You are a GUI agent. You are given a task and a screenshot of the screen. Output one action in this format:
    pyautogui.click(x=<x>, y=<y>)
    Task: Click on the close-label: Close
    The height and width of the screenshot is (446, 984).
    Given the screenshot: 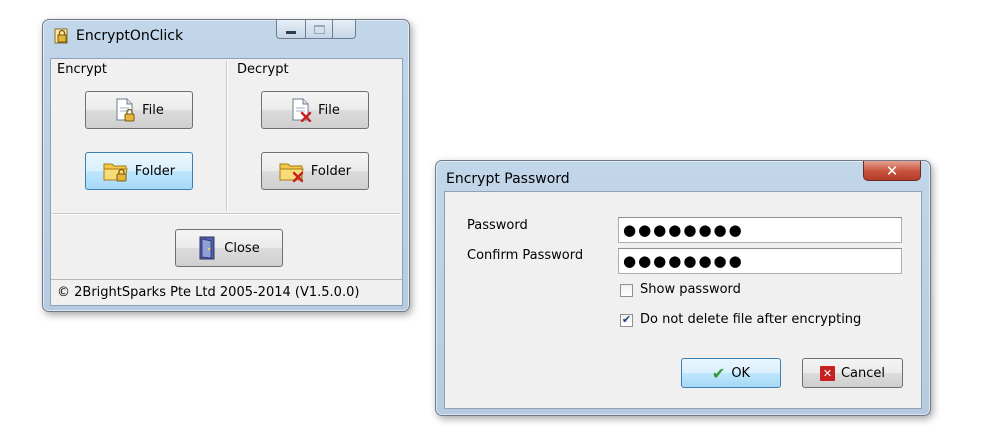 What is the action you would take?
    pyautogui.click(x=242, y=248)
    